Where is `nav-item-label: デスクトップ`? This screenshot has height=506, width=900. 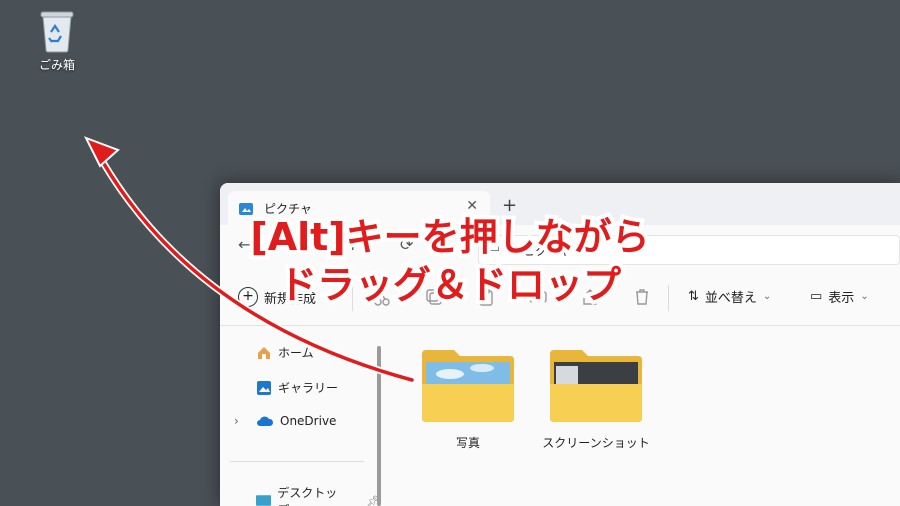
nav-item-label: デスクトップ is located at coordinates (307, 496).